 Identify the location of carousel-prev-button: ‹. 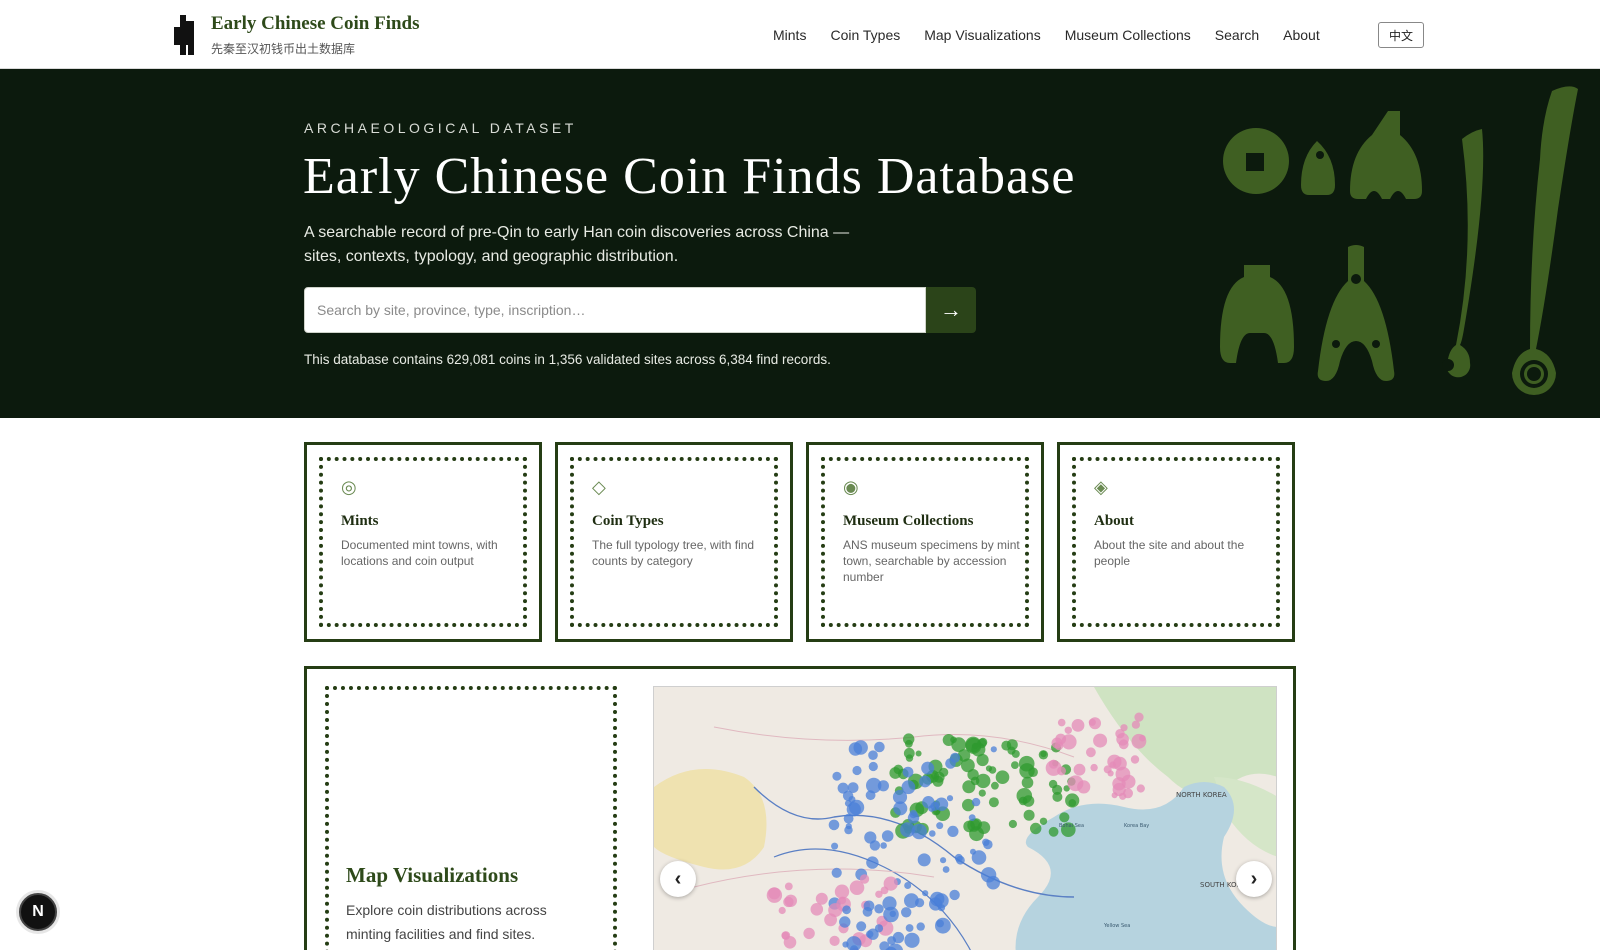
(678, 879).